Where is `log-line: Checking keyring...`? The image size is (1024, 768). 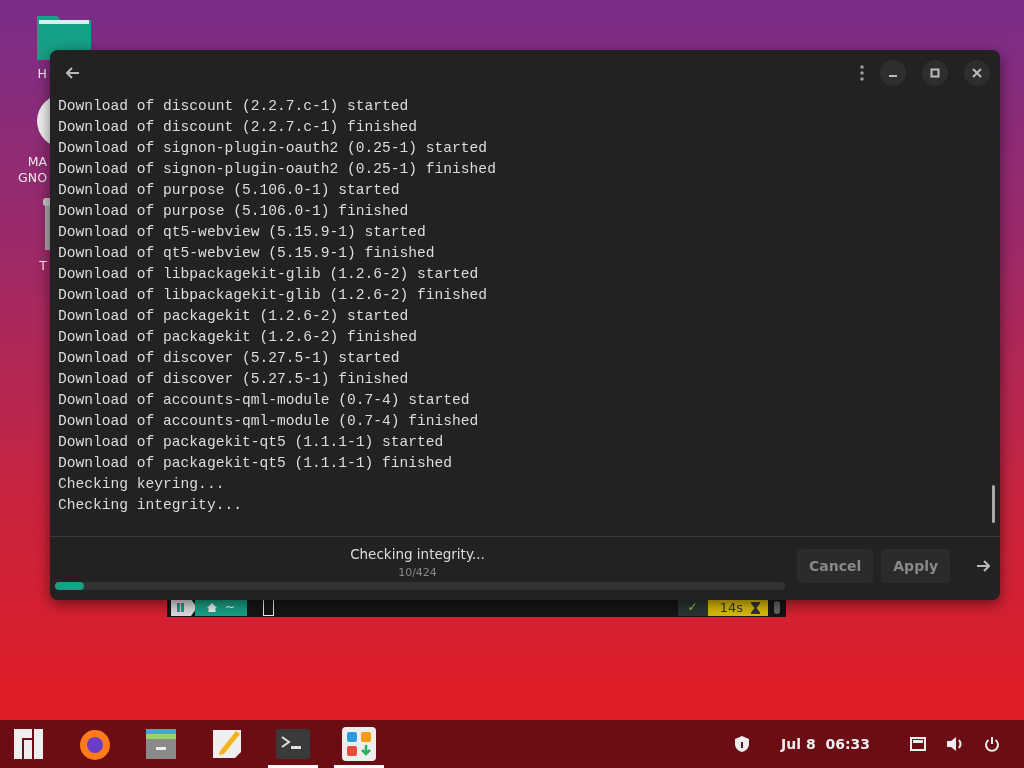
log-line: Checking keyring... is located at coordinates (141, 484).